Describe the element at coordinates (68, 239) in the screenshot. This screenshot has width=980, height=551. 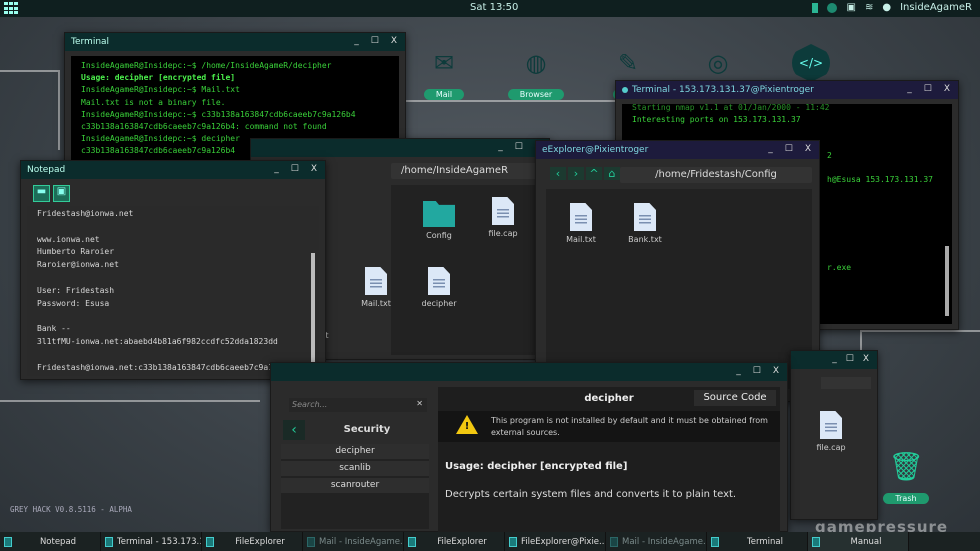
I see `text-line: www.ionwa.net` at that location.